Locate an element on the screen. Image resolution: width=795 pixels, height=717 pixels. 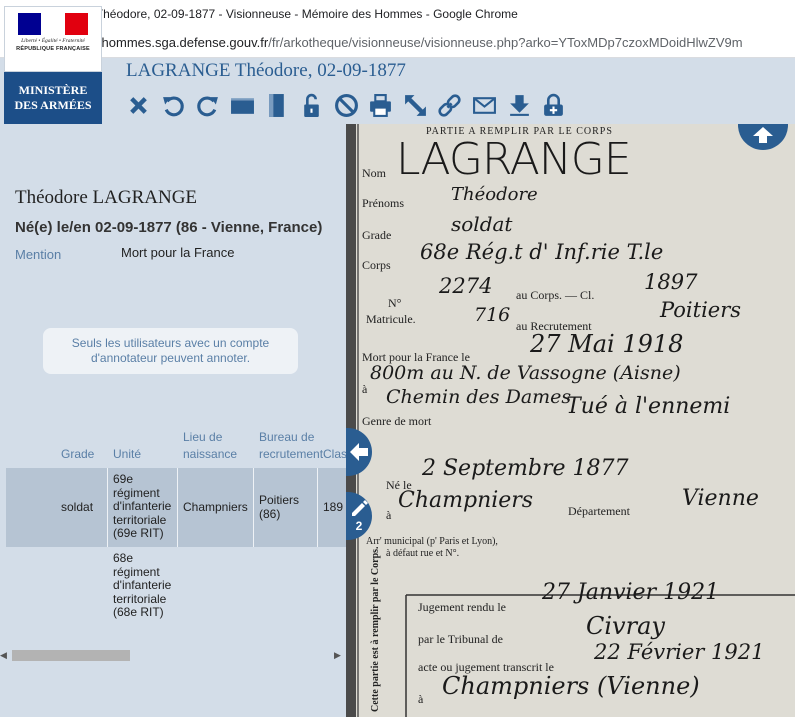
label-au-corps: au Corps. — Cl. is located at coordinates (555, 295).